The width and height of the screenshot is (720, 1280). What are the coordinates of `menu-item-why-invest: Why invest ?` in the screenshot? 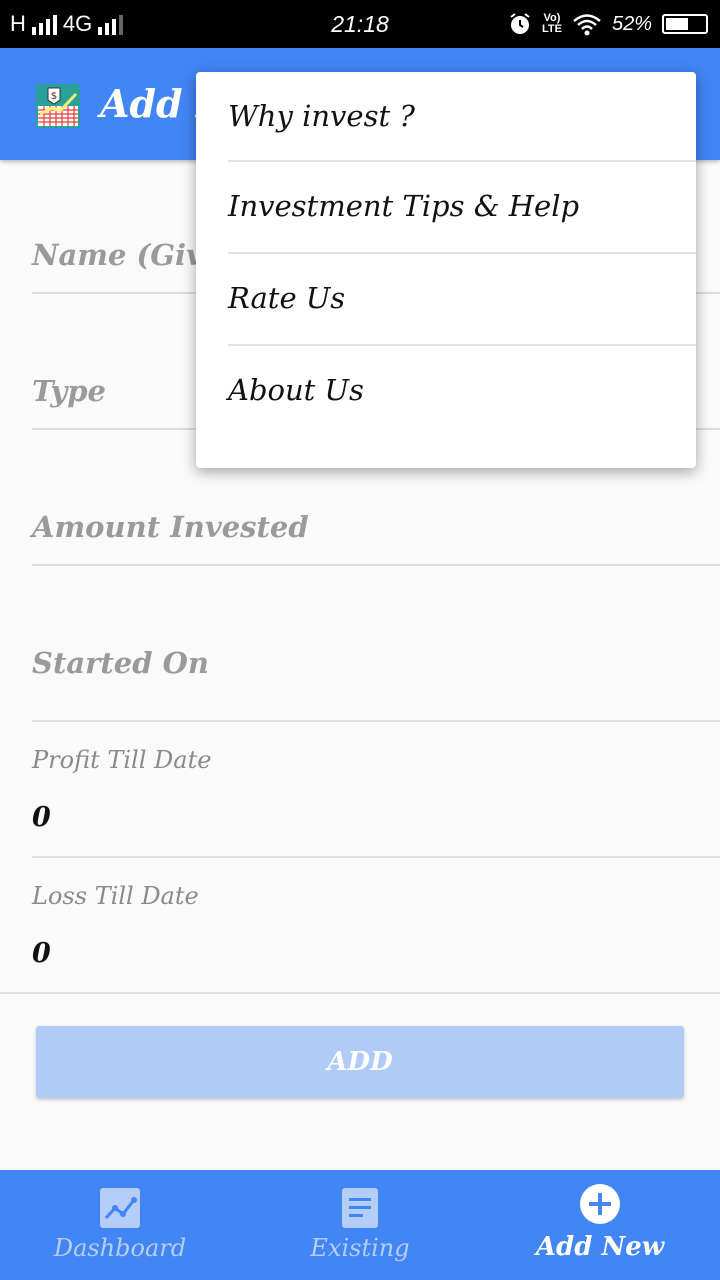 It's located at (462, 118).